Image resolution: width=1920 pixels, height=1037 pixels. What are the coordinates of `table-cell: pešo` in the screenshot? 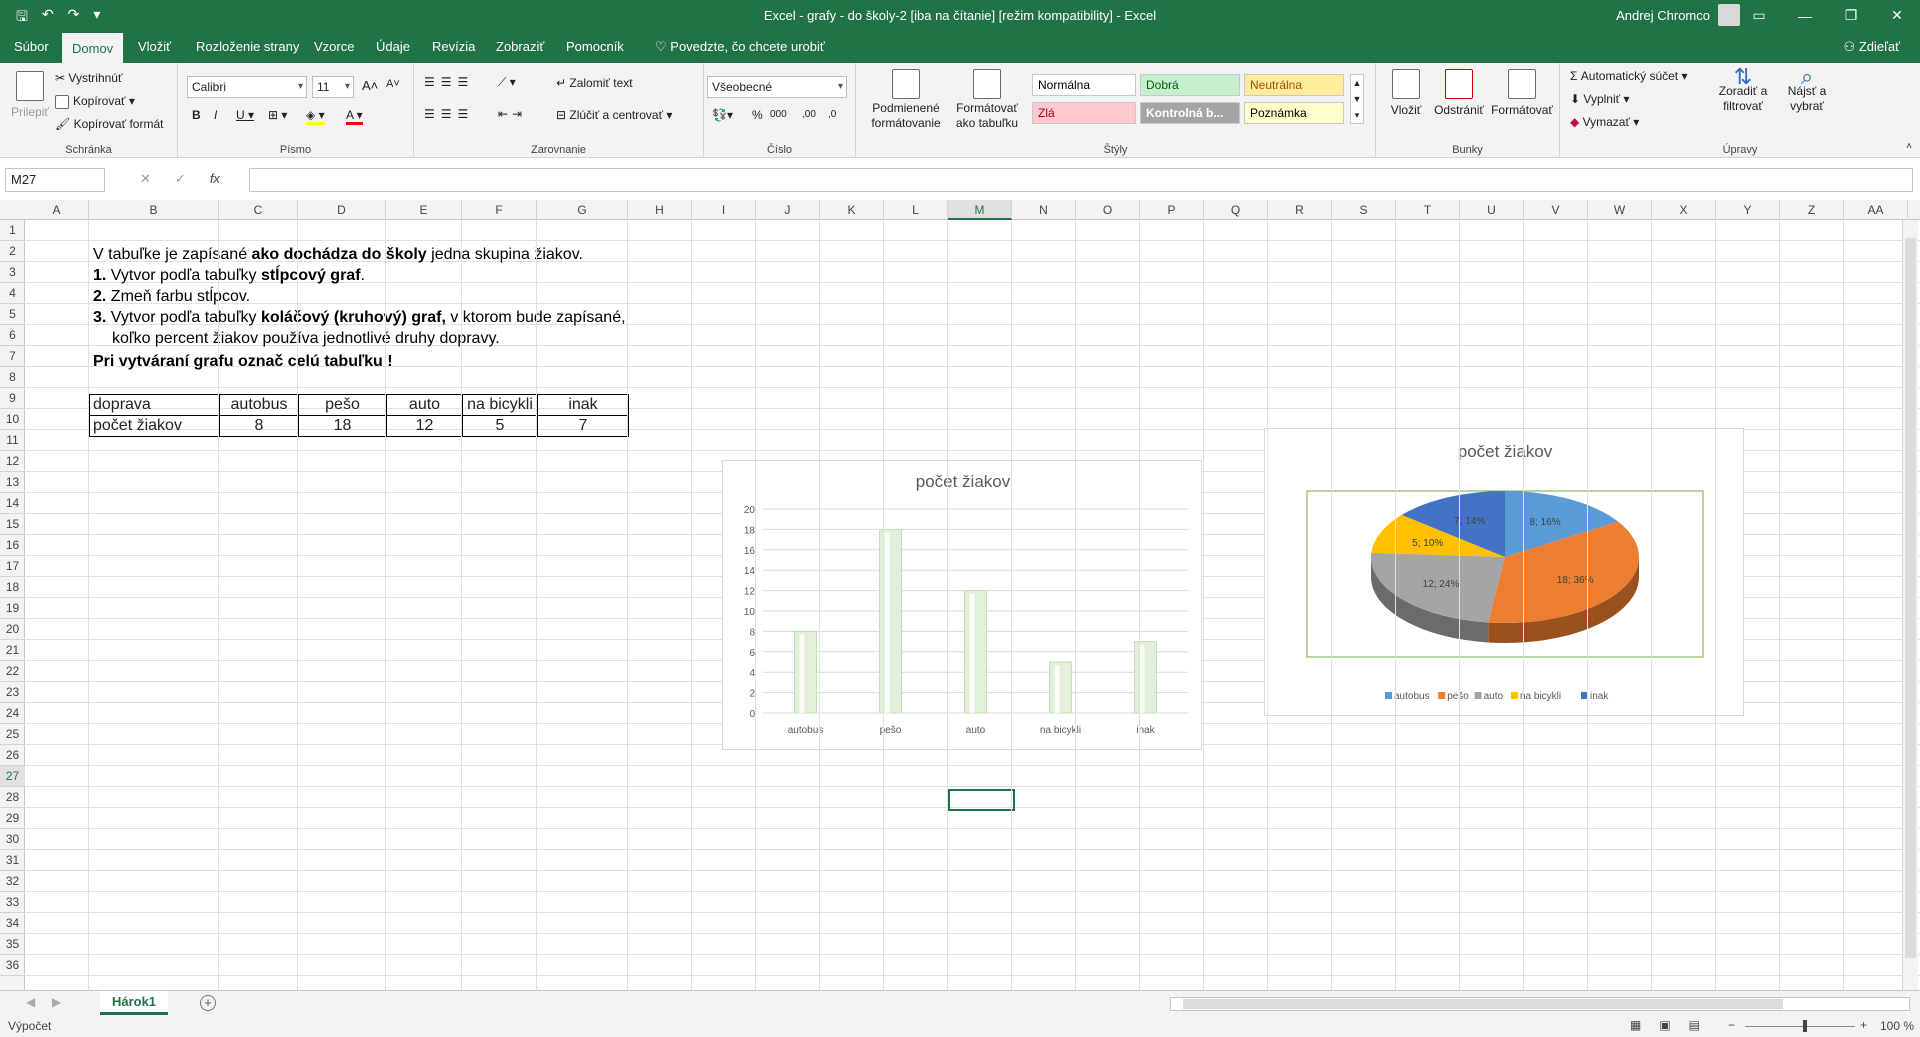 It's located at (342, 405).